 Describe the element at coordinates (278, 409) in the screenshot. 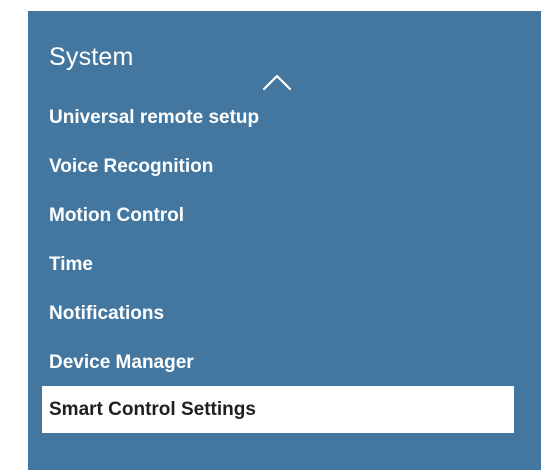

I see `menu-item-smart-control-settings: Smart Control Settings` at that location.